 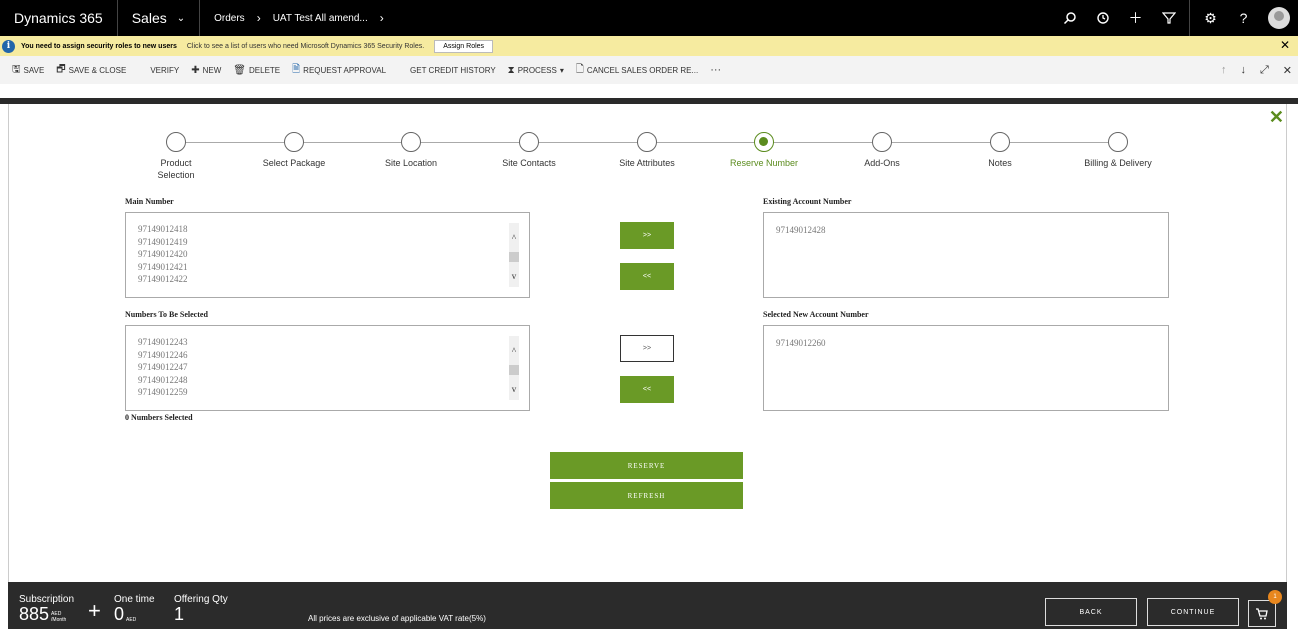 I want to click on step-select-package: Select Package, so click(x=294, y=150).